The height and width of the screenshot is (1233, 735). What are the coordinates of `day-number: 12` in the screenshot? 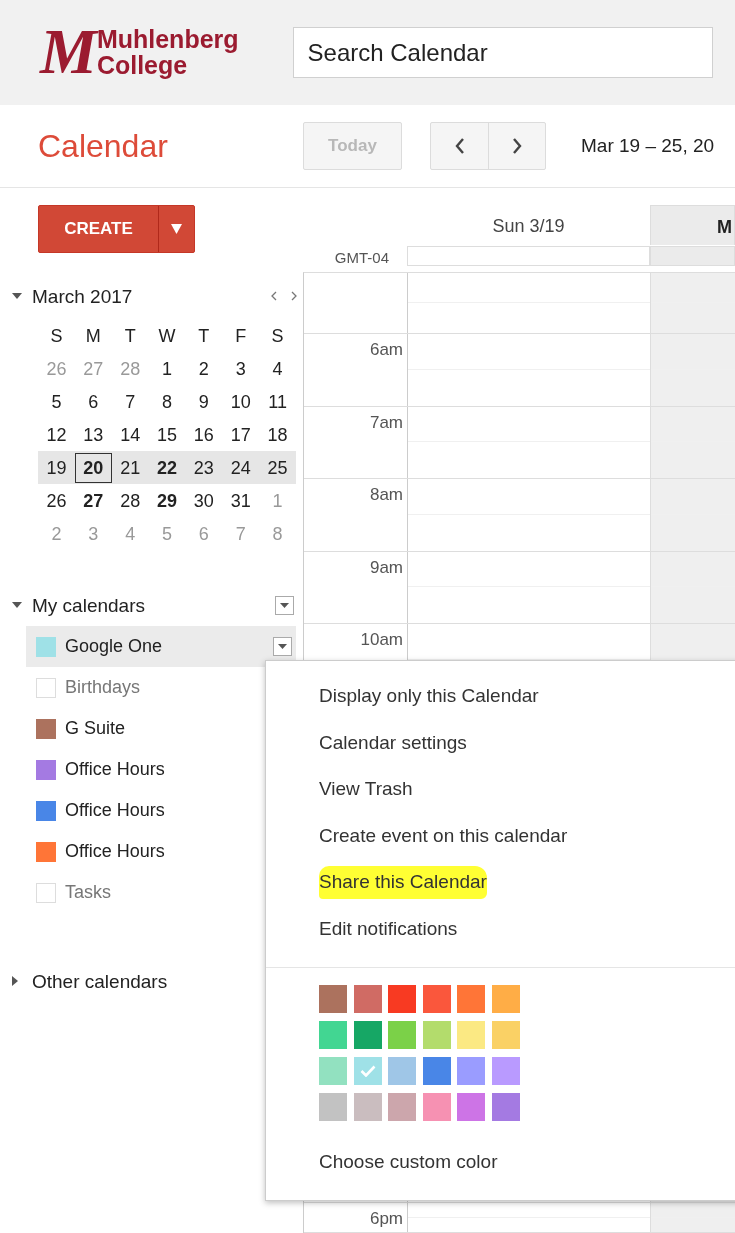 It's located at (56, 434).